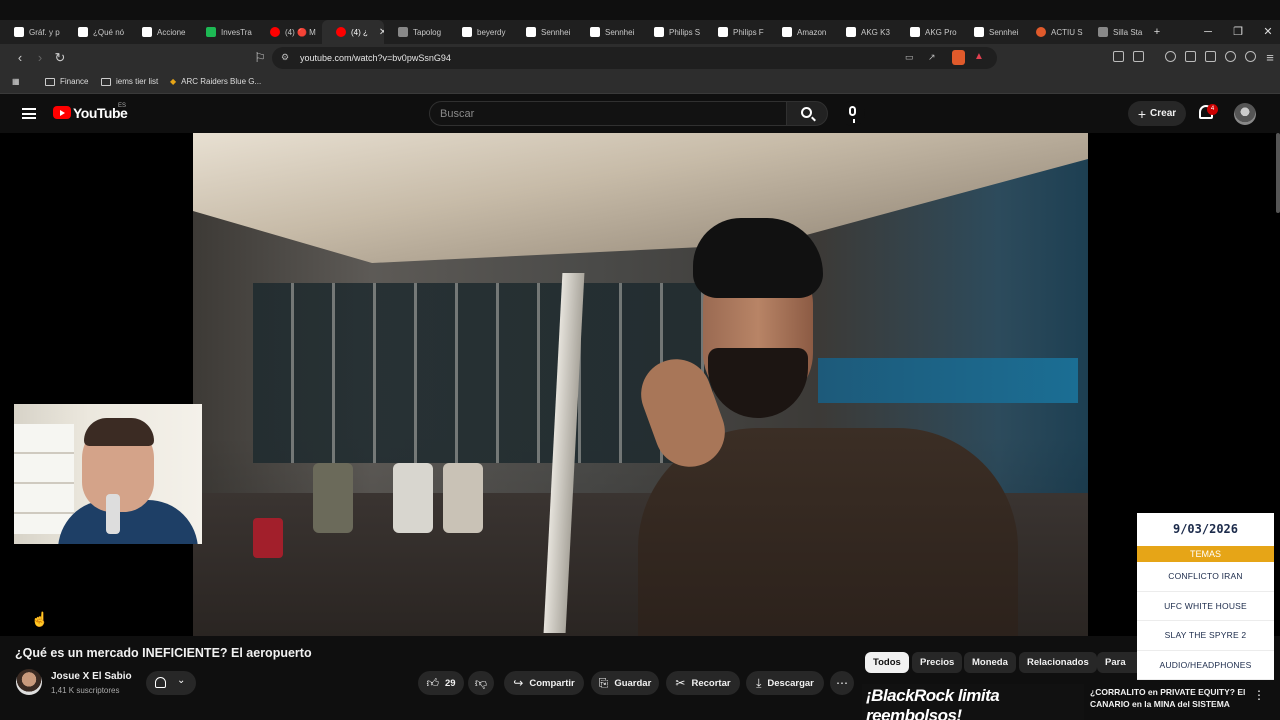 The width and height of the screenshot is (1280, 720). I want to click on search-button, so click(807, 113).